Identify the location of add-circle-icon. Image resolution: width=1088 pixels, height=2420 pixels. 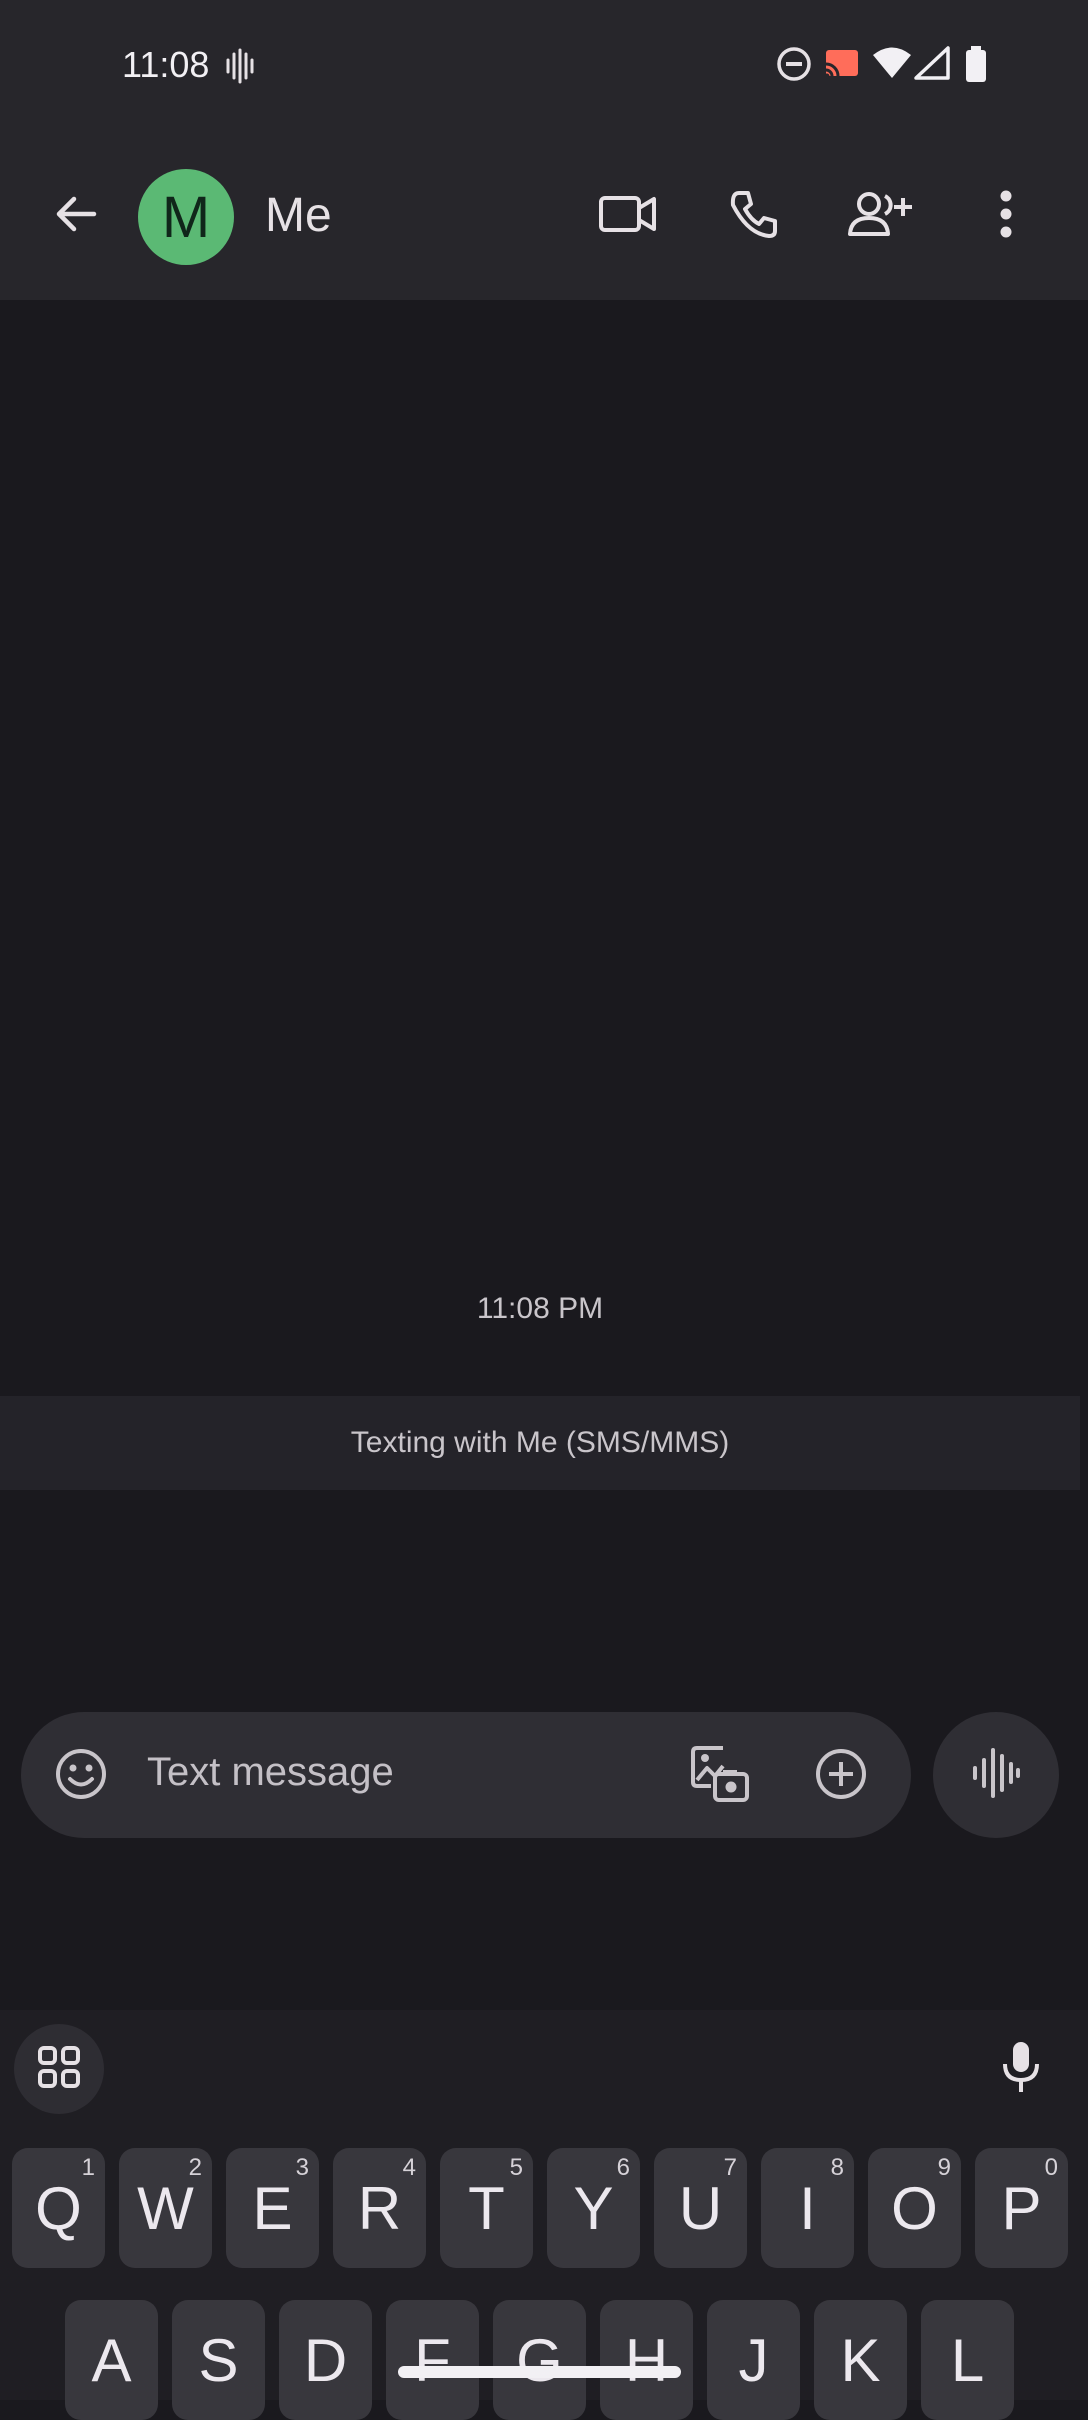
(841, 1776).